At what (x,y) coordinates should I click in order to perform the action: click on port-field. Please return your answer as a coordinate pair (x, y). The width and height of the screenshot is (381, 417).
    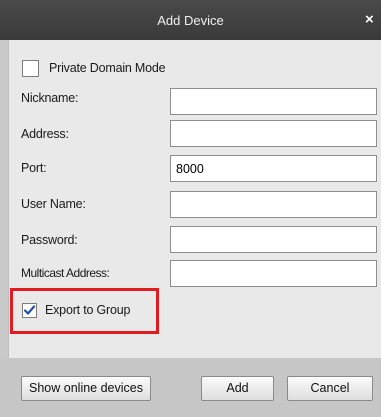
    Looking at the image, I should click on (273, 168).